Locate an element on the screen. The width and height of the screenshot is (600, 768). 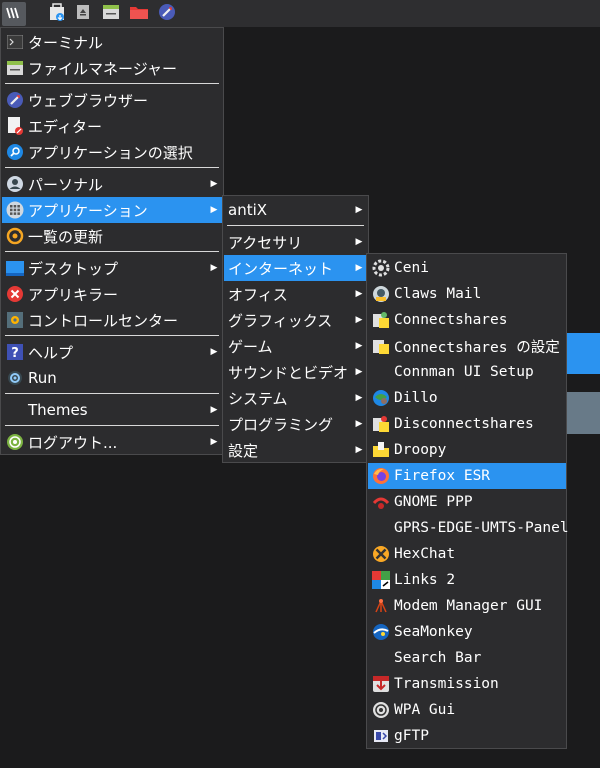
web-browser-button is located at coordinates (167, 14).